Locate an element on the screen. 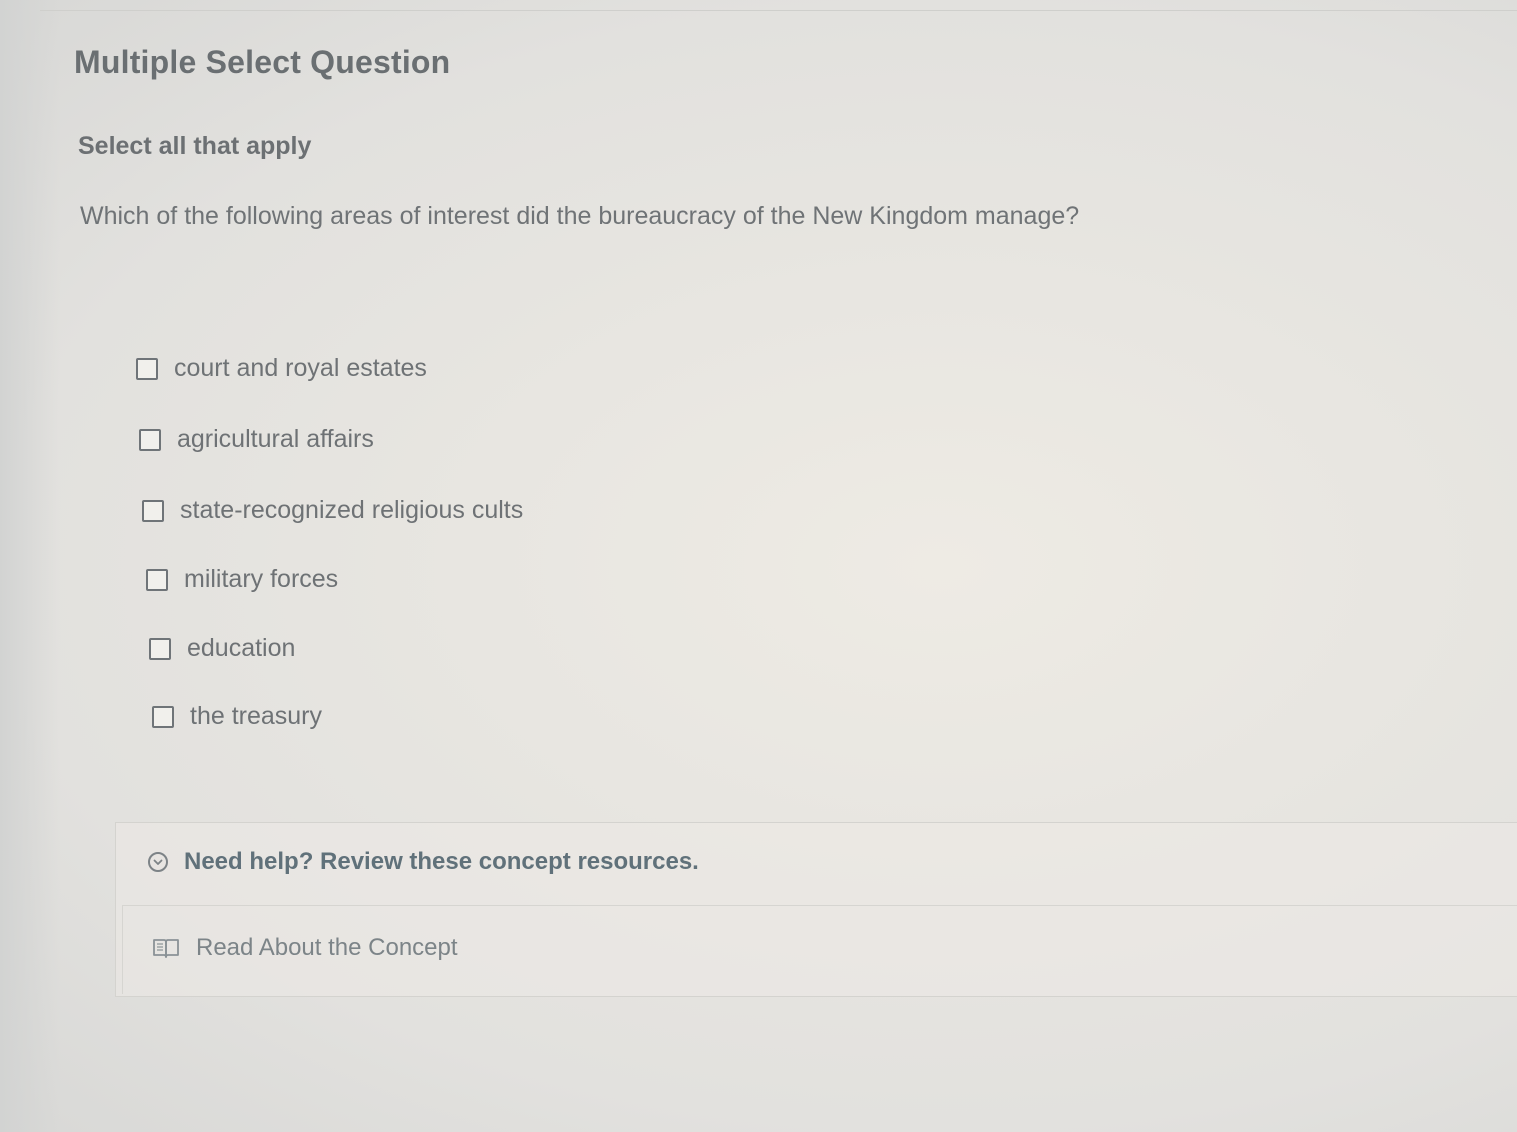  option-label: military forces is located at coordinates (261, 579).